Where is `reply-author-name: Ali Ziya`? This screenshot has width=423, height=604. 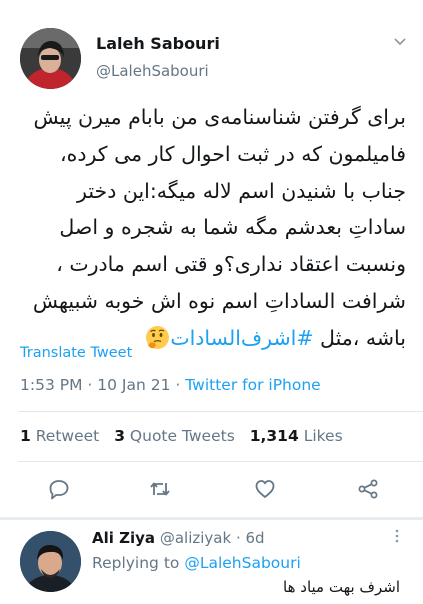 reply-author-name: Ali Ziya is located at coordinates (123, 538).